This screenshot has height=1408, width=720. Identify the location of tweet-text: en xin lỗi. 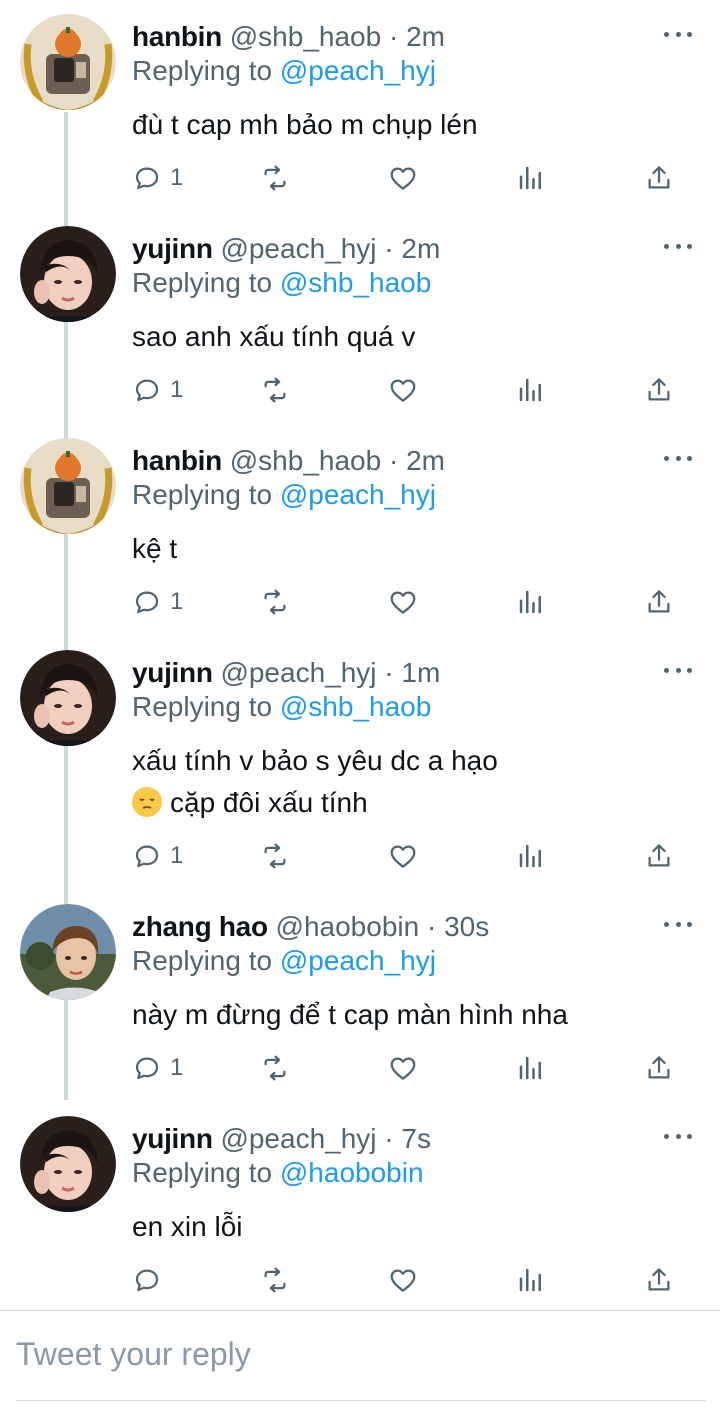
(187, 1227).